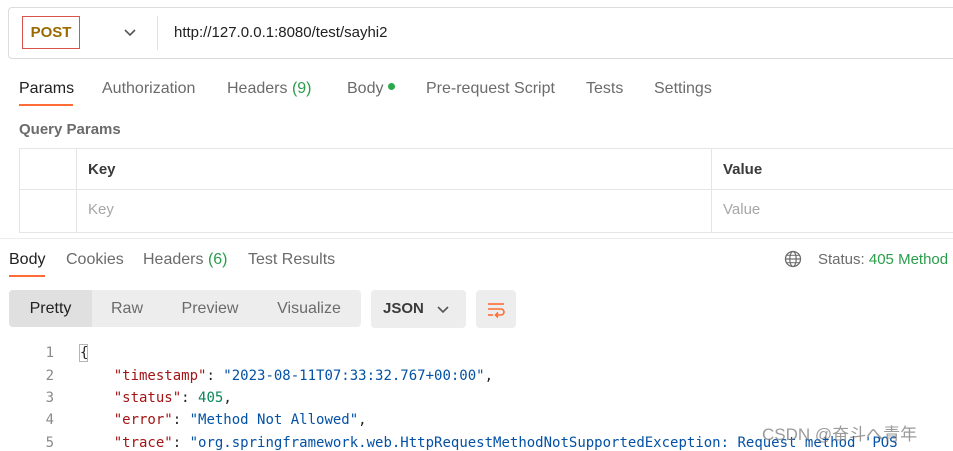  Describe the element at coordinates (27, 276) in the screenshot. I see `active-response-tab-indicator` at that location.